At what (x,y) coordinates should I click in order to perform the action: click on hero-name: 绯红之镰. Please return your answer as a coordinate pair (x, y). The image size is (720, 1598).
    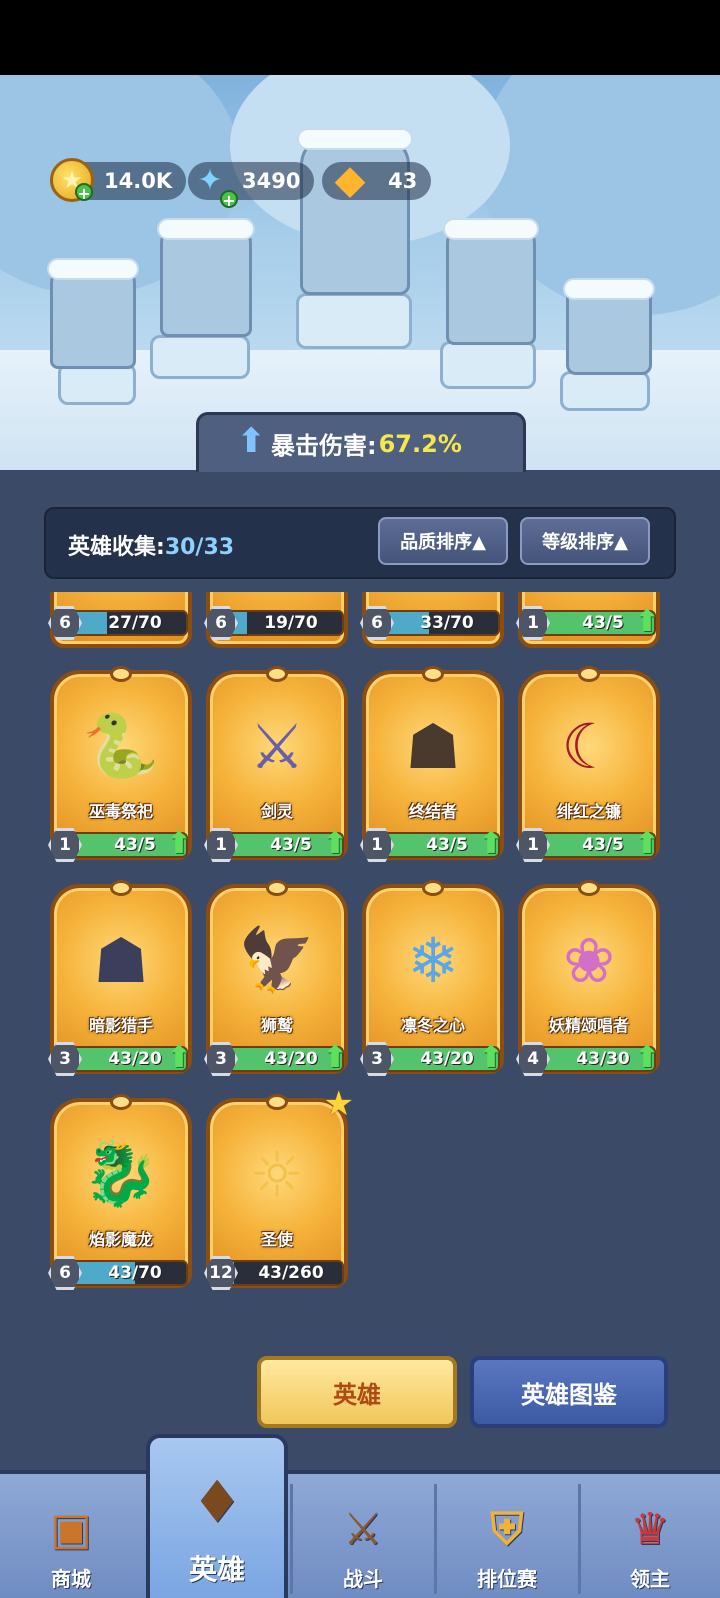
    Looking at the image, I should click on (588, 811).